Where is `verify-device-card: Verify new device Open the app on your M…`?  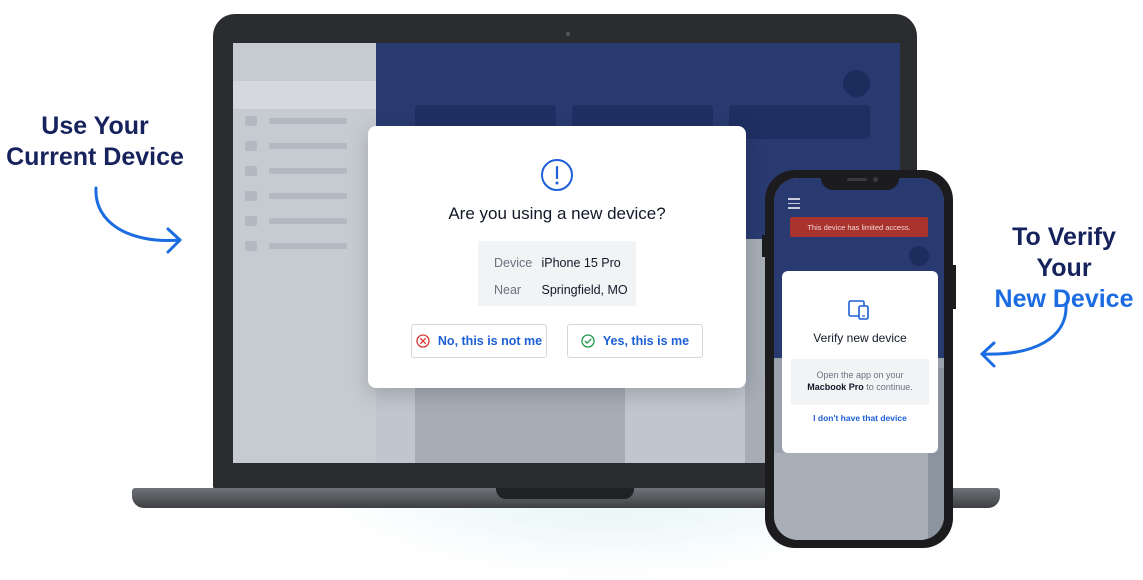
verify-device-card: Verify new device Open the app on your M… is located at coordinates (860, 362).